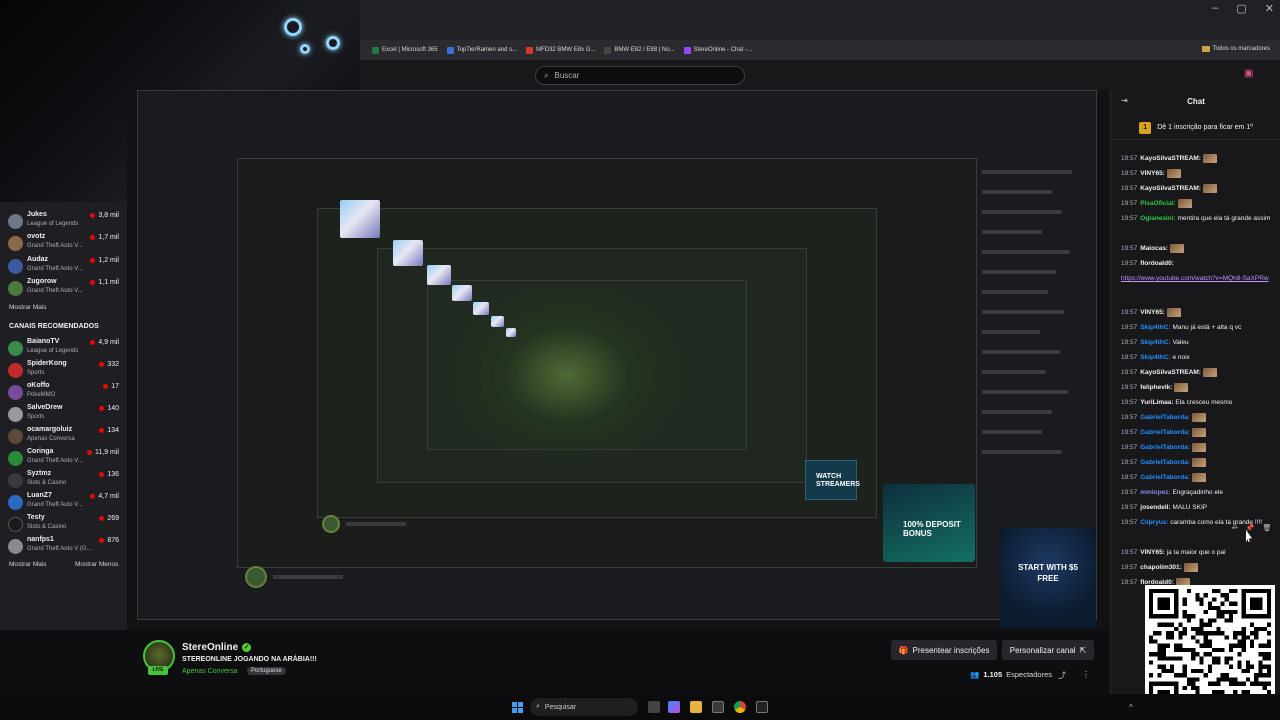  What do you see at coordinates (654, 707) in the screenshot?
I see `task-view-icon` at bounding box center [654, 707].